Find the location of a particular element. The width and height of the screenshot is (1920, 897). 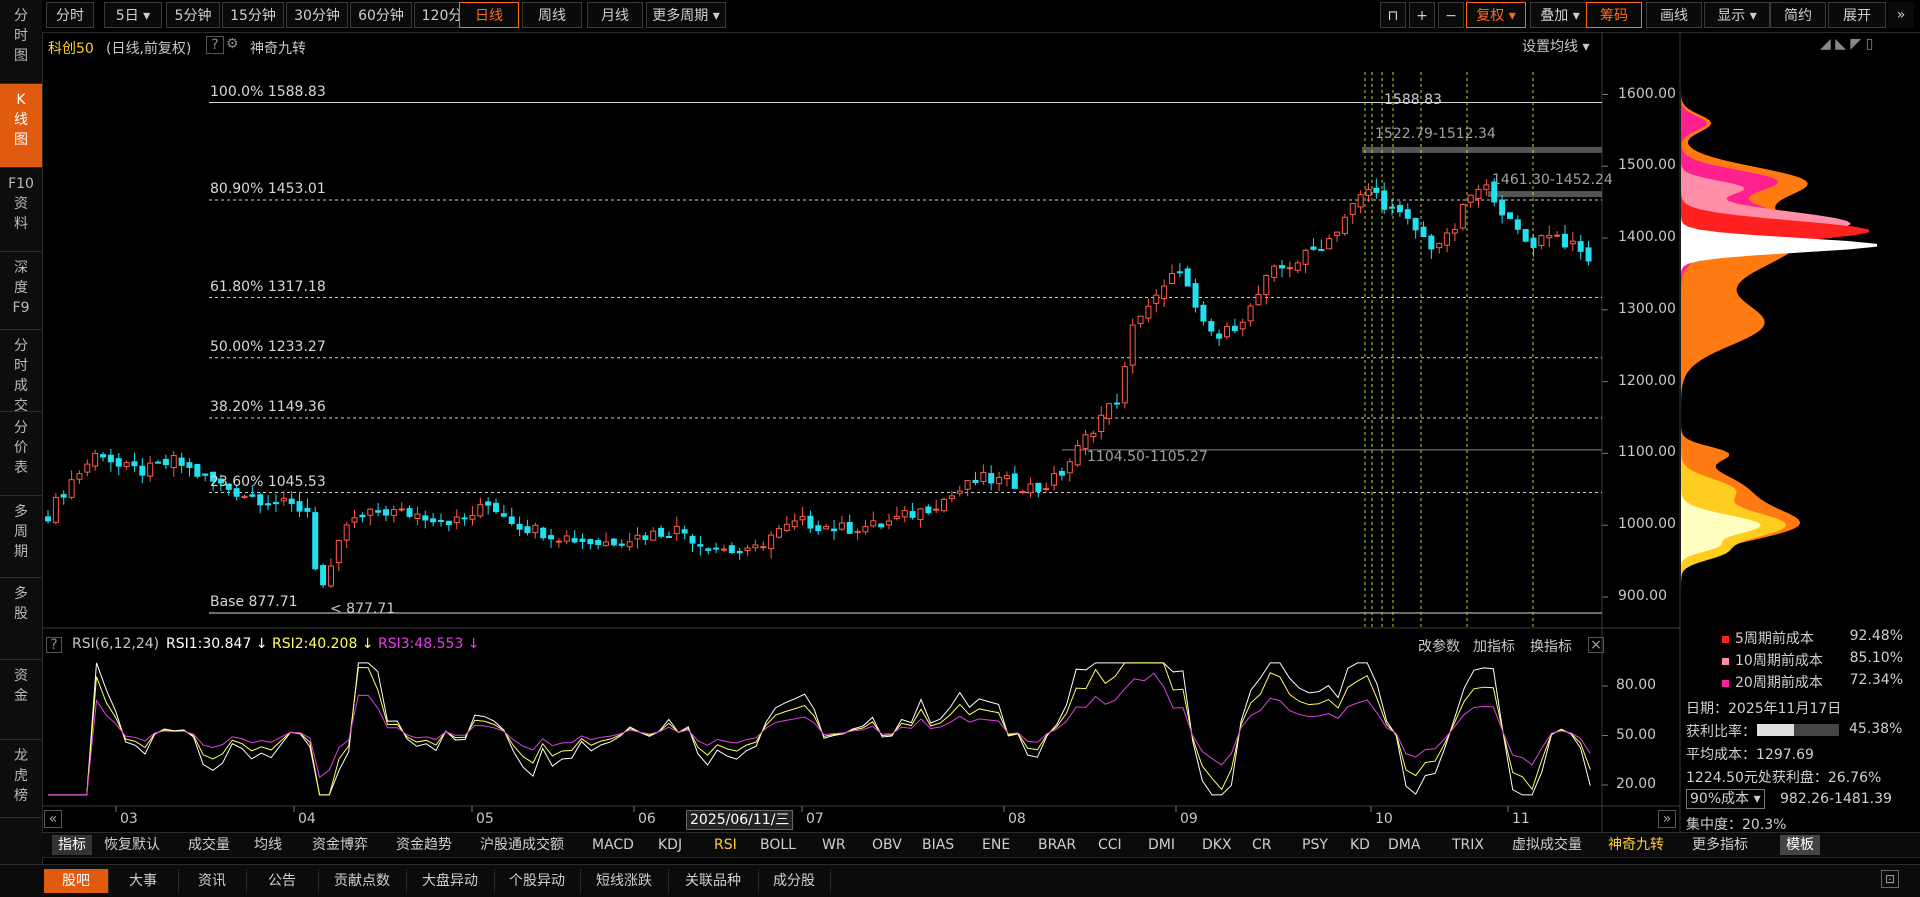

indicator-tab-2: 成交量 is located at coordinates (209, 845).